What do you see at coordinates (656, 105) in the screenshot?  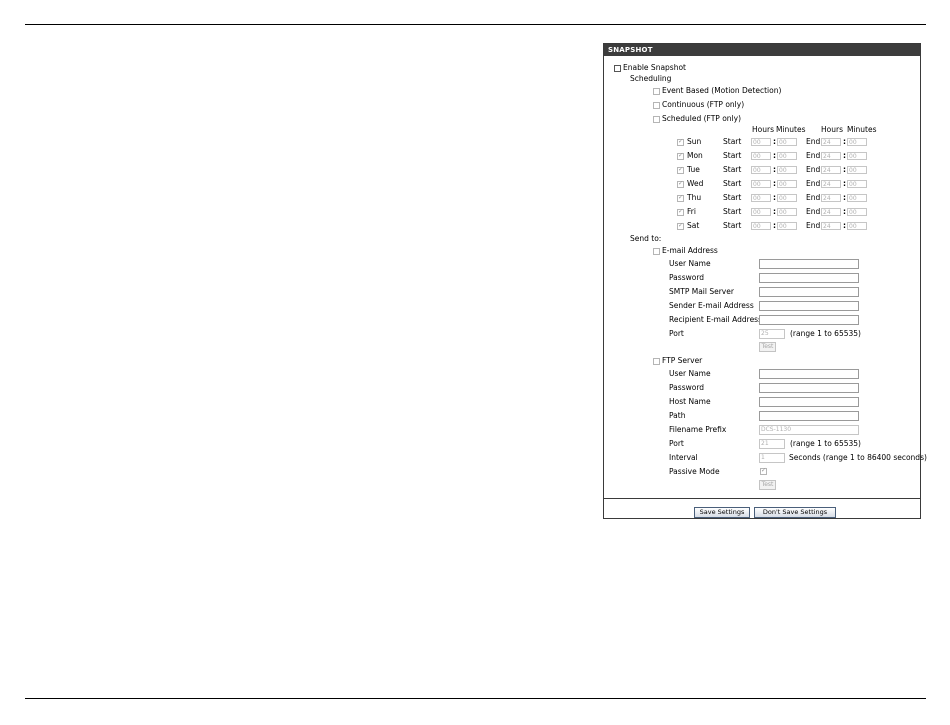 I see `continuous-checkbox` at bounding box center [656, 105].